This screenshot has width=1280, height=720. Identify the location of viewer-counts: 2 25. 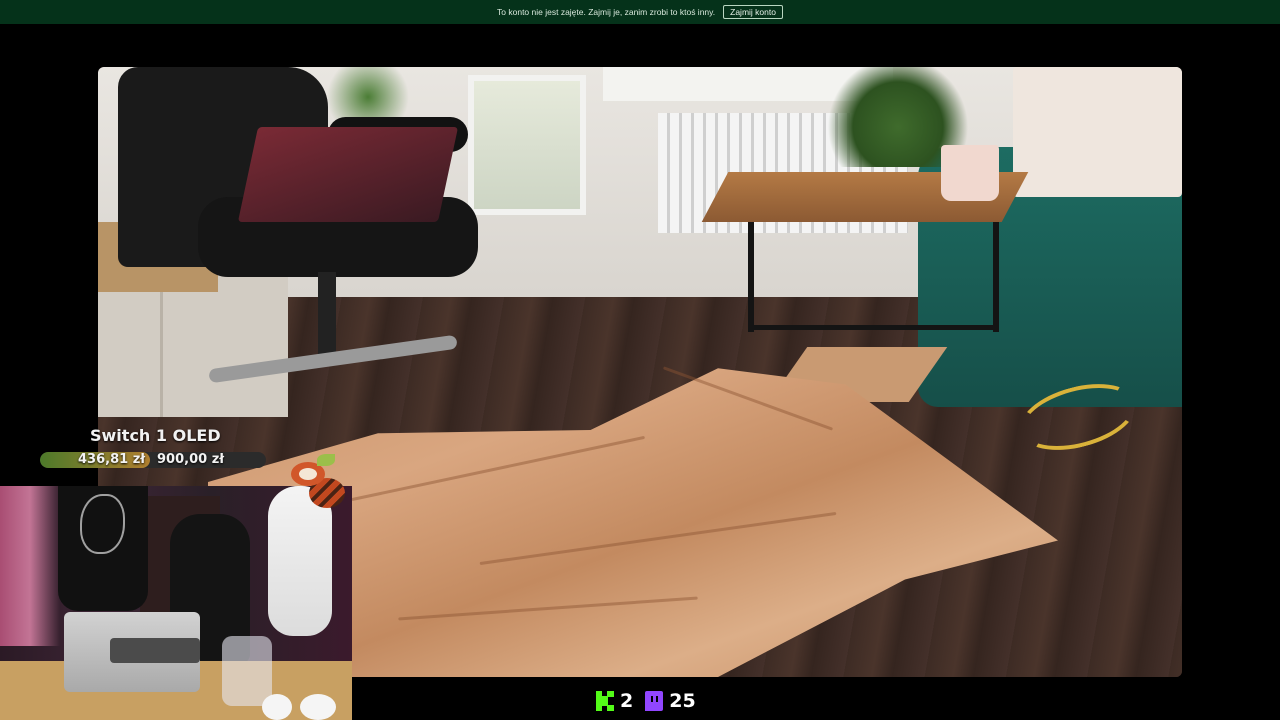
(646, 701).